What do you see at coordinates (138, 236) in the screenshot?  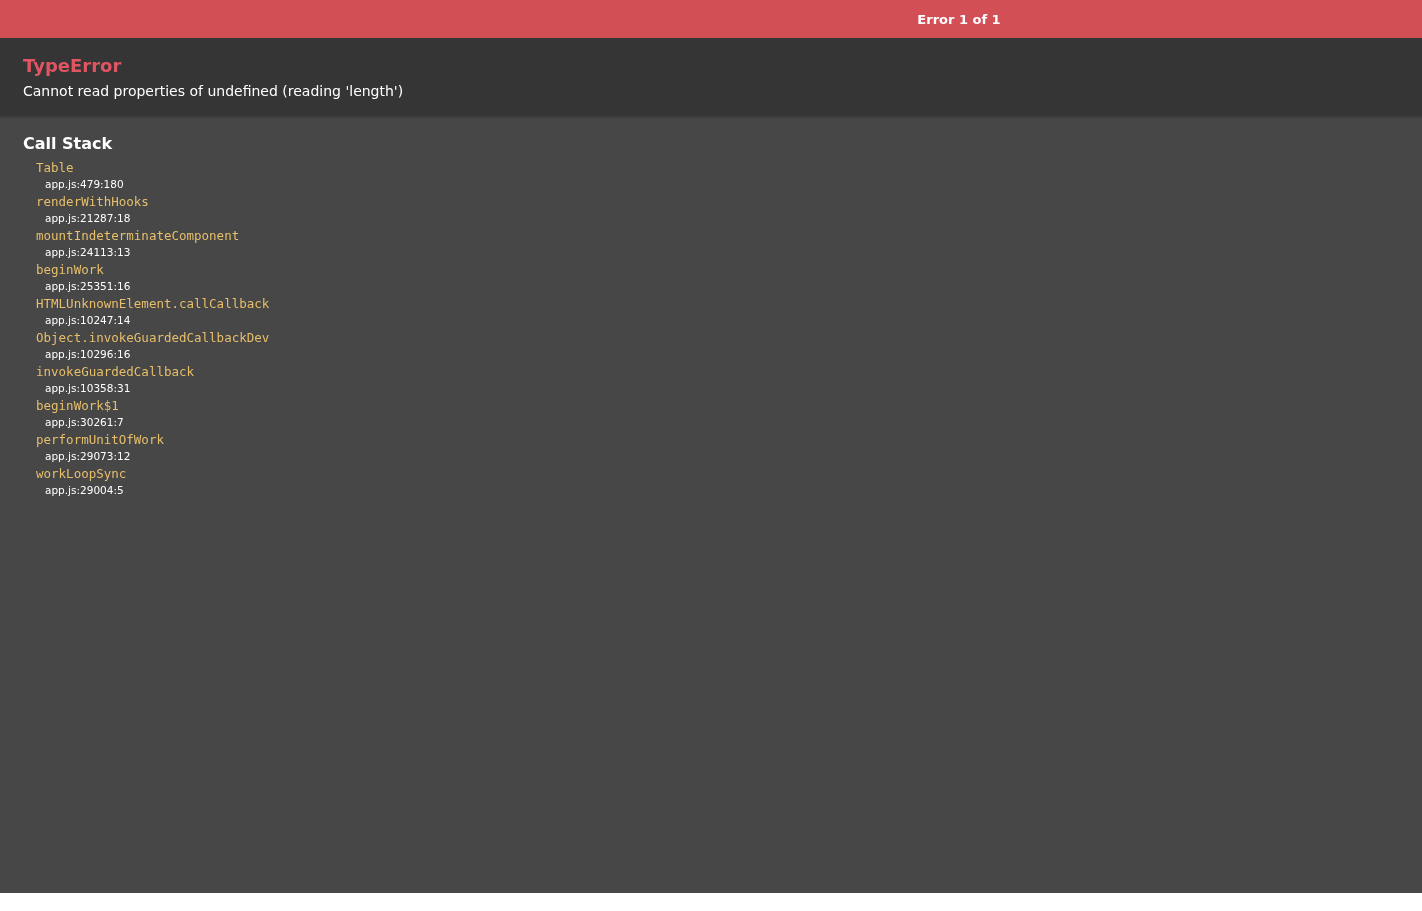 I see `stack-frame-function: mountIndeterminateComponent` at bounding box center [138, 236].